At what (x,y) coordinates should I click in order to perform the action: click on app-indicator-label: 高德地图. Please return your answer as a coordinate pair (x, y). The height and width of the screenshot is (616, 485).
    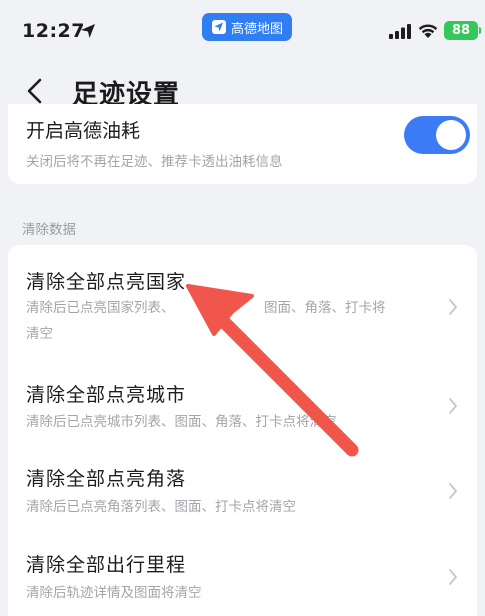
    Looking at the image, I should click on (256, 29).